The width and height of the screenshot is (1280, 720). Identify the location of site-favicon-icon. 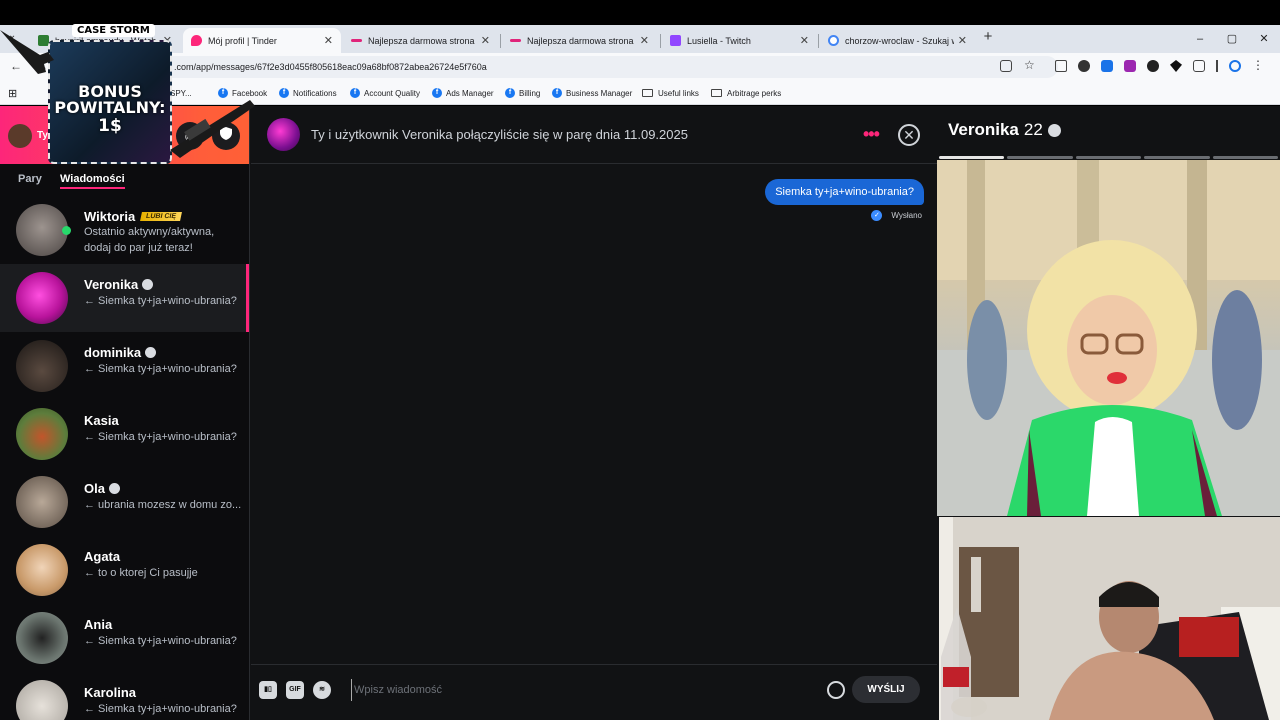
(515, 40).